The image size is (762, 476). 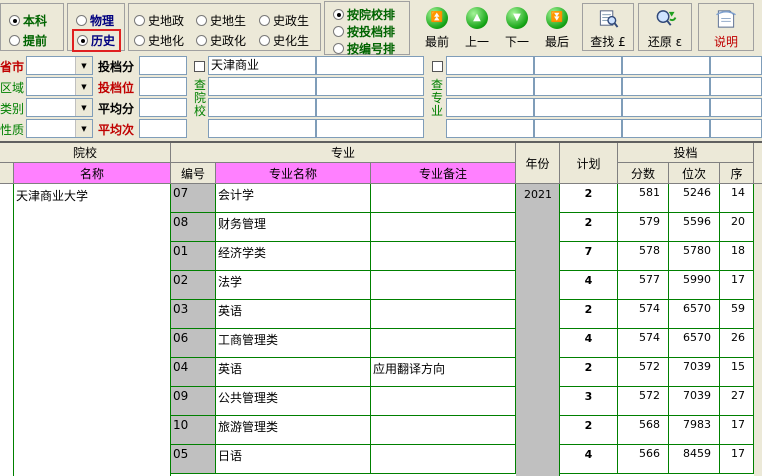 What do you see at coordinates (726, 27) in the screenshot?
I see `help-button: 说明` at bounding box center [726, 27].